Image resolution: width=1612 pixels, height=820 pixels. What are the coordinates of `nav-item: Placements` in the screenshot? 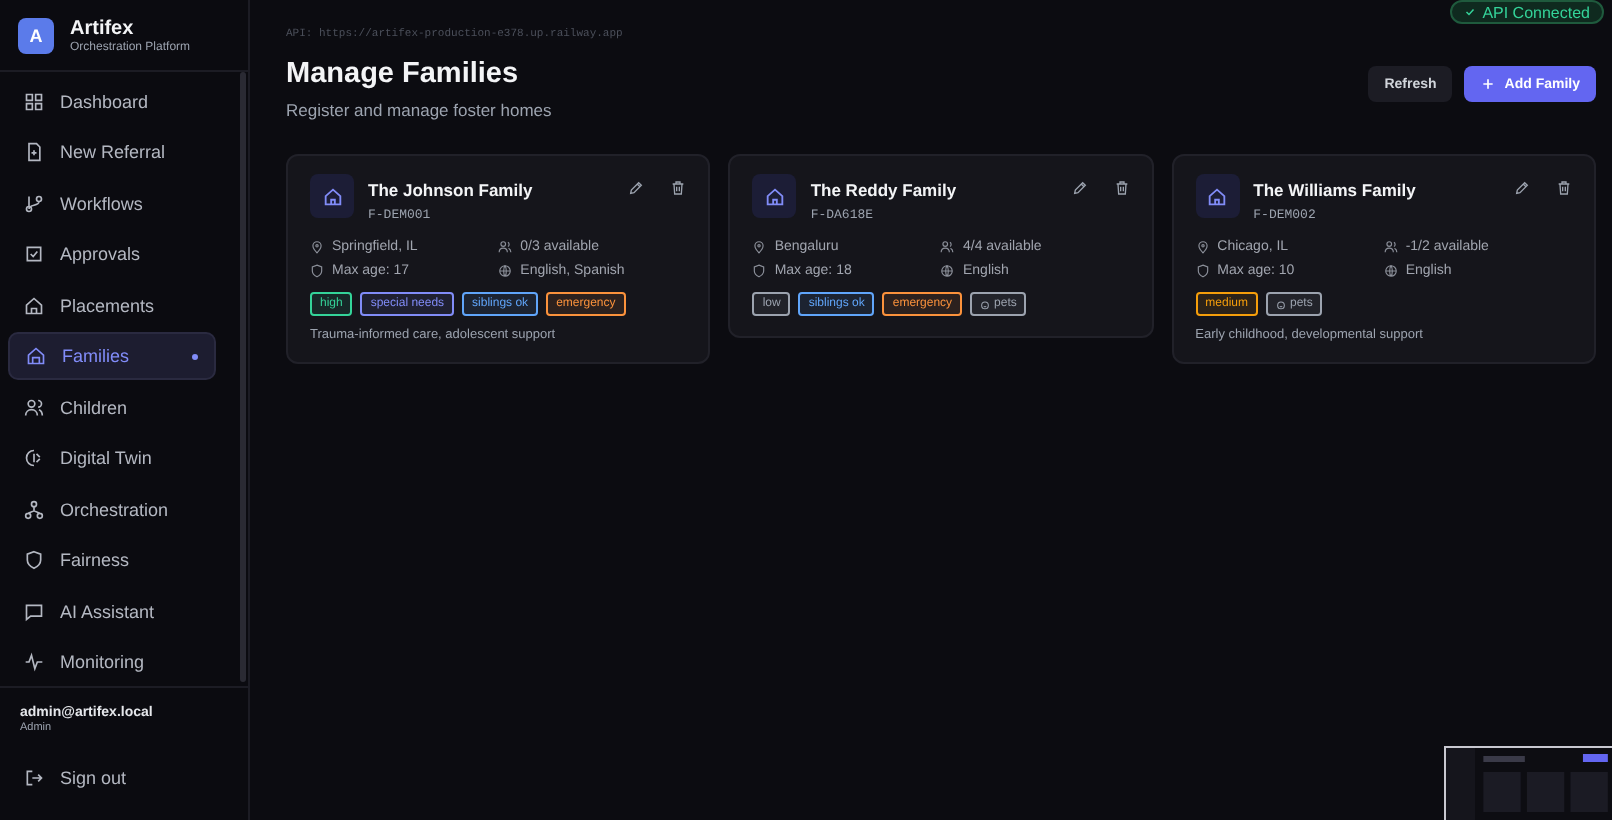 It's located at (112, 305).